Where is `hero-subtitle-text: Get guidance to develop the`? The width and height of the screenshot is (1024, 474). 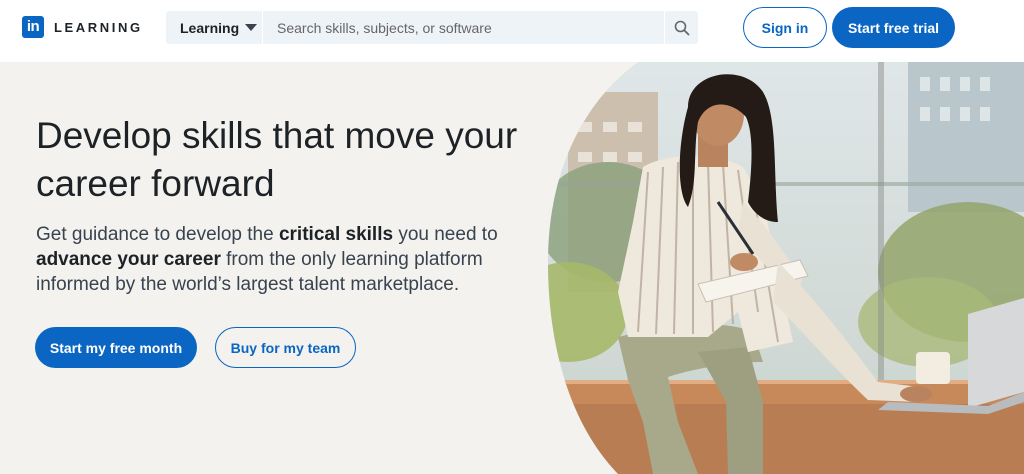 hero-subtitle-text: Get guidance to develop the is located at coordinates (157, 234).